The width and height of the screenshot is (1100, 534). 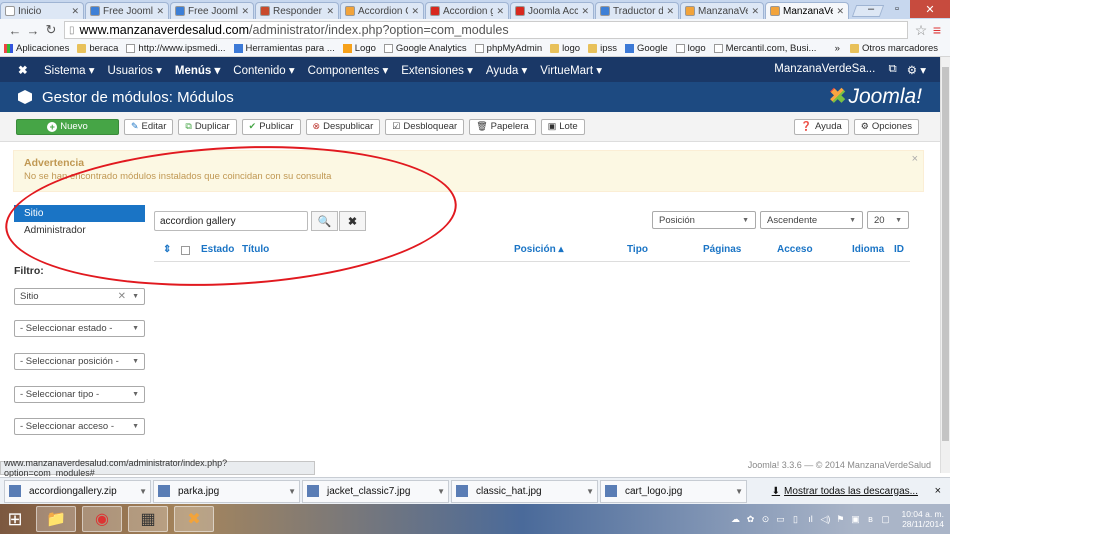 What do you see at coordinates (646, 48) in the screenshot?
I see `bookmark-item: Google` at bounding box center [646, 48].